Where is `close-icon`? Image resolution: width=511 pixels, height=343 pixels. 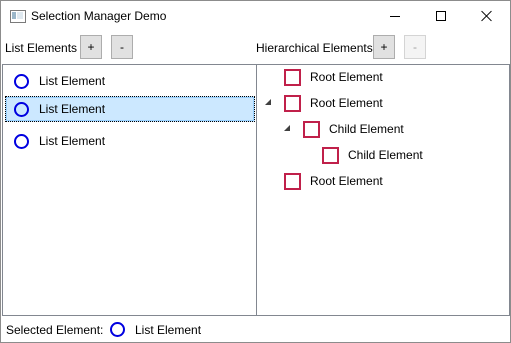
close-icon is located at coordinates (487, 16).